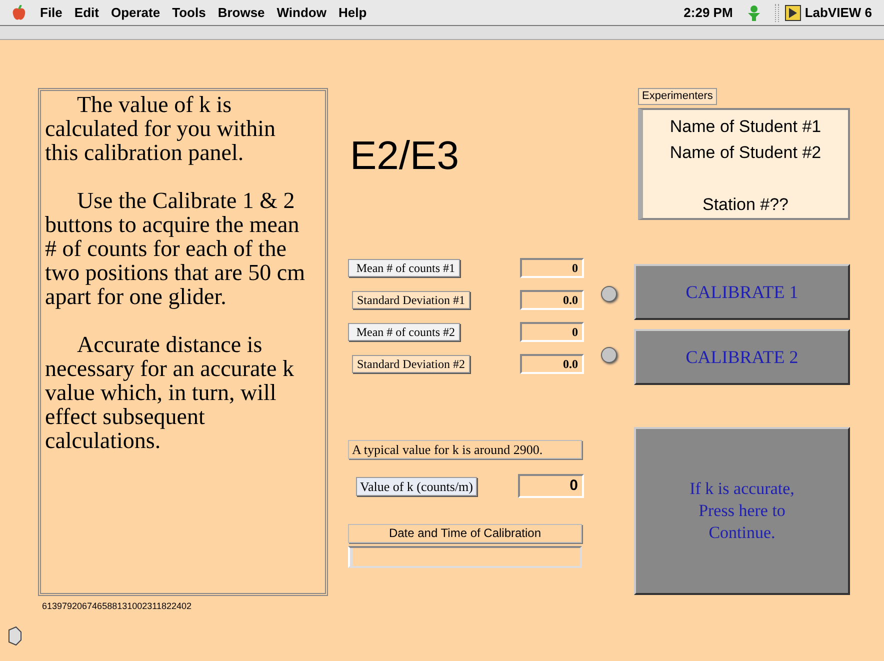 The height and width of the screenshot is (661, 884). What do you see at coordinates (117, 606) in the screenshot?
I see `serial-number: 613979206746588131002311822402` at bounding box center [117, 606].